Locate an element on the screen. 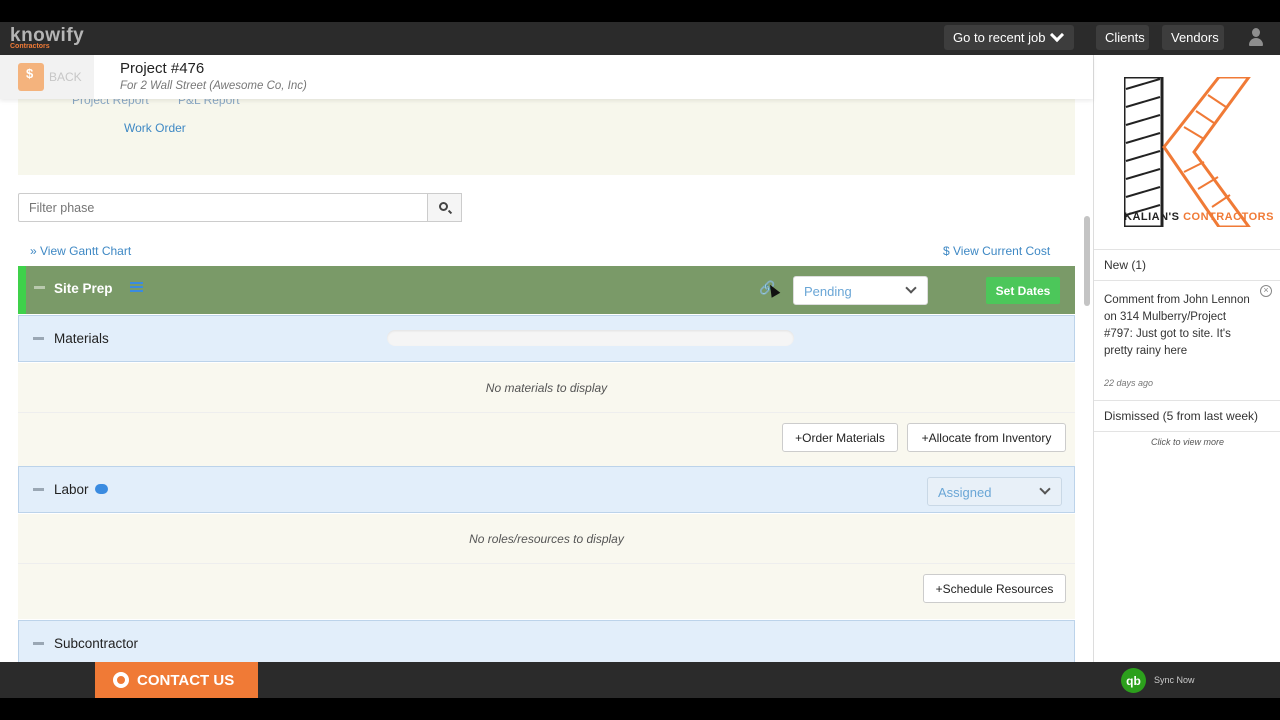  sync-now-link: Sync Now is located at coordinates (1174, 680).